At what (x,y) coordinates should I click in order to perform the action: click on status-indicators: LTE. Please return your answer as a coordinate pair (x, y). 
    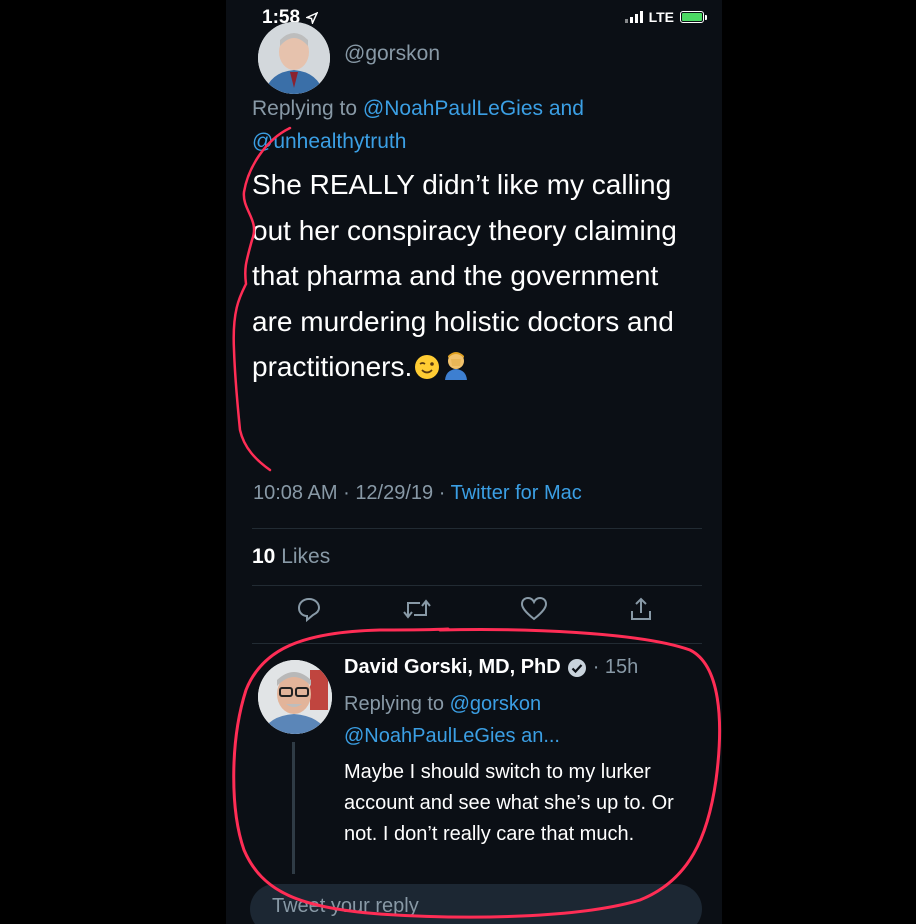
    Looking at the image, I should click on (665, 17).